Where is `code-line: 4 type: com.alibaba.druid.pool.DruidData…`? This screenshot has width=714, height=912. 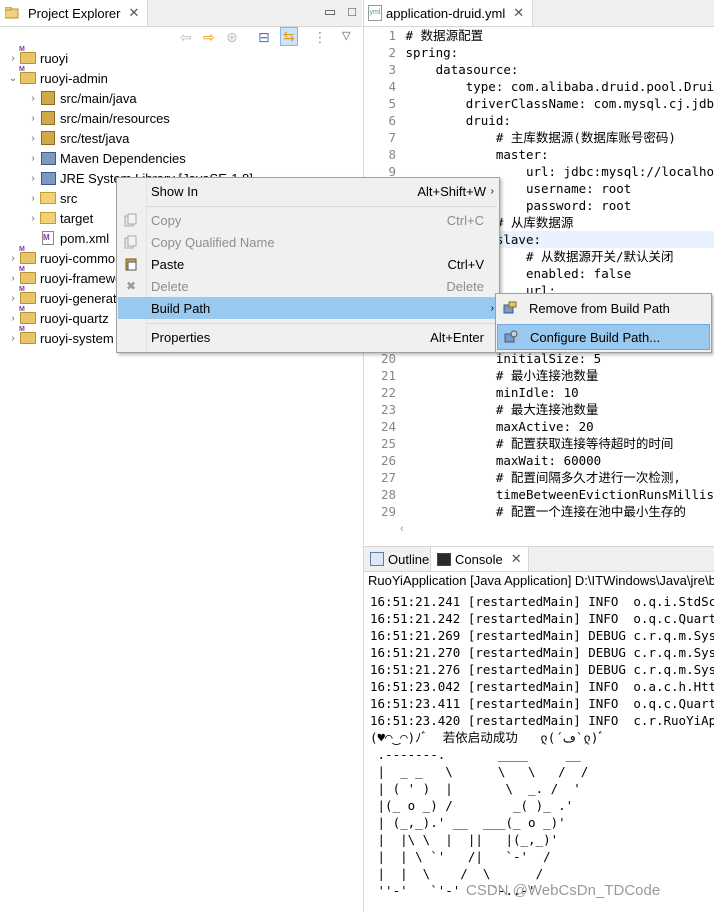 code-line: 4 type: com.alibaba.druid.pool.DruidData… is located at coordinates (539, 86).